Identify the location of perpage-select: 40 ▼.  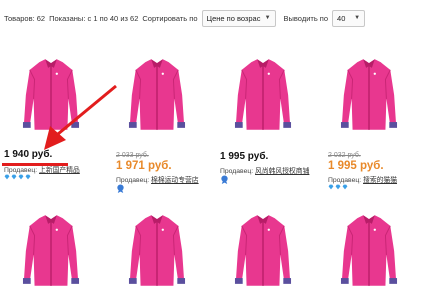
(349, 18).